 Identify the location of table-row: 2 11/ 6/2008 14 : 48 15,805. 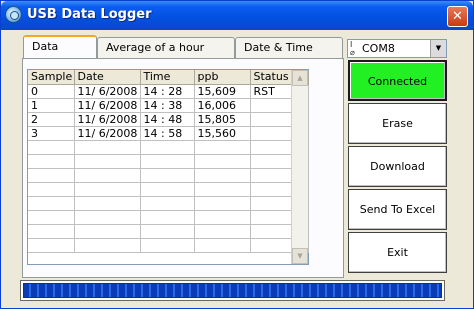
(168, 119).